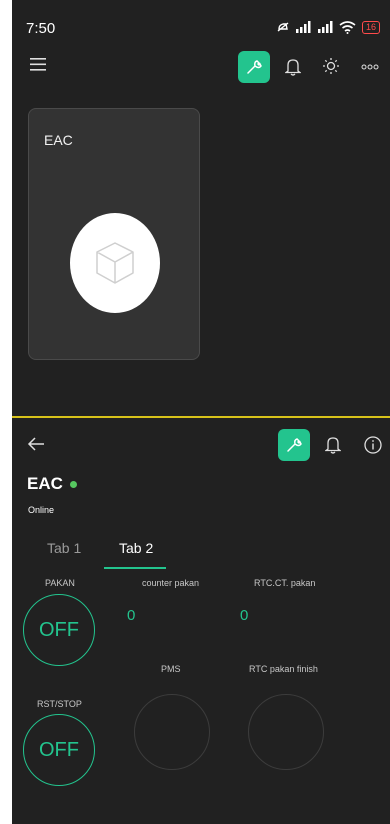  What do you see at coordinates (171, 583) in the screenshot?
I see `counter-pakan-label: counter pakan` at bounding box center [171, 583].